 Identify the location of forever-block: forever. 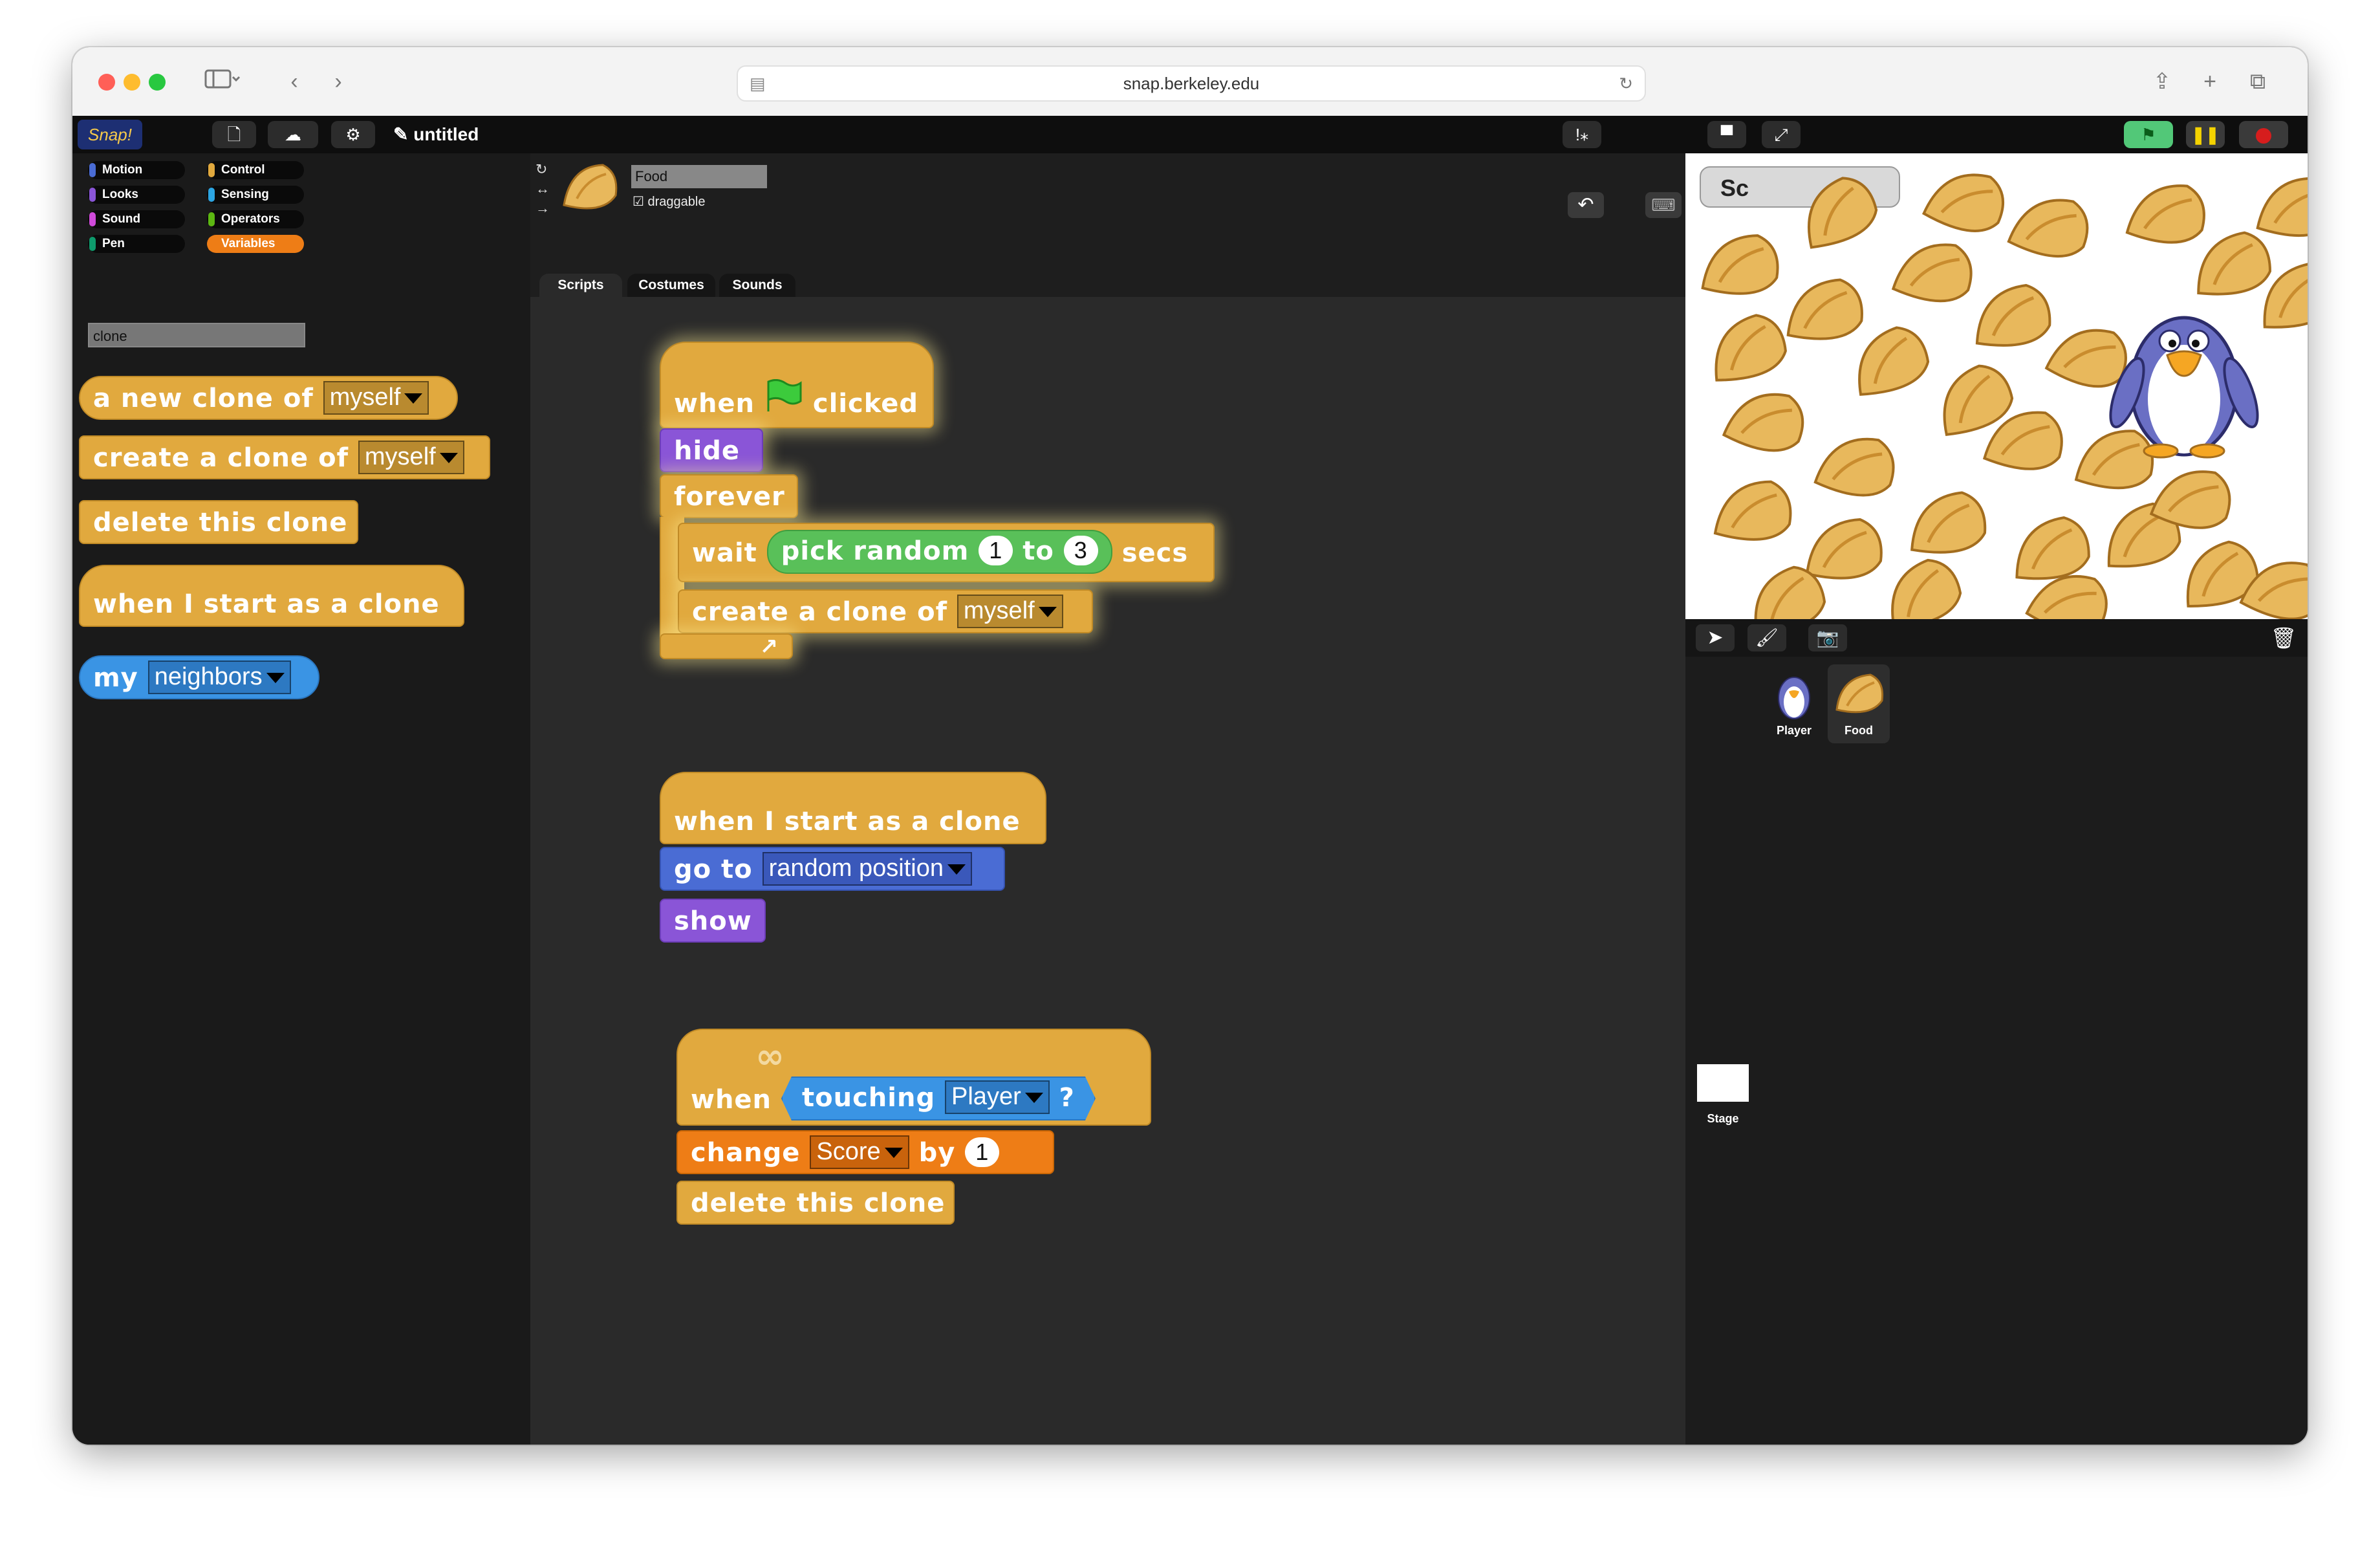
(729, 496).